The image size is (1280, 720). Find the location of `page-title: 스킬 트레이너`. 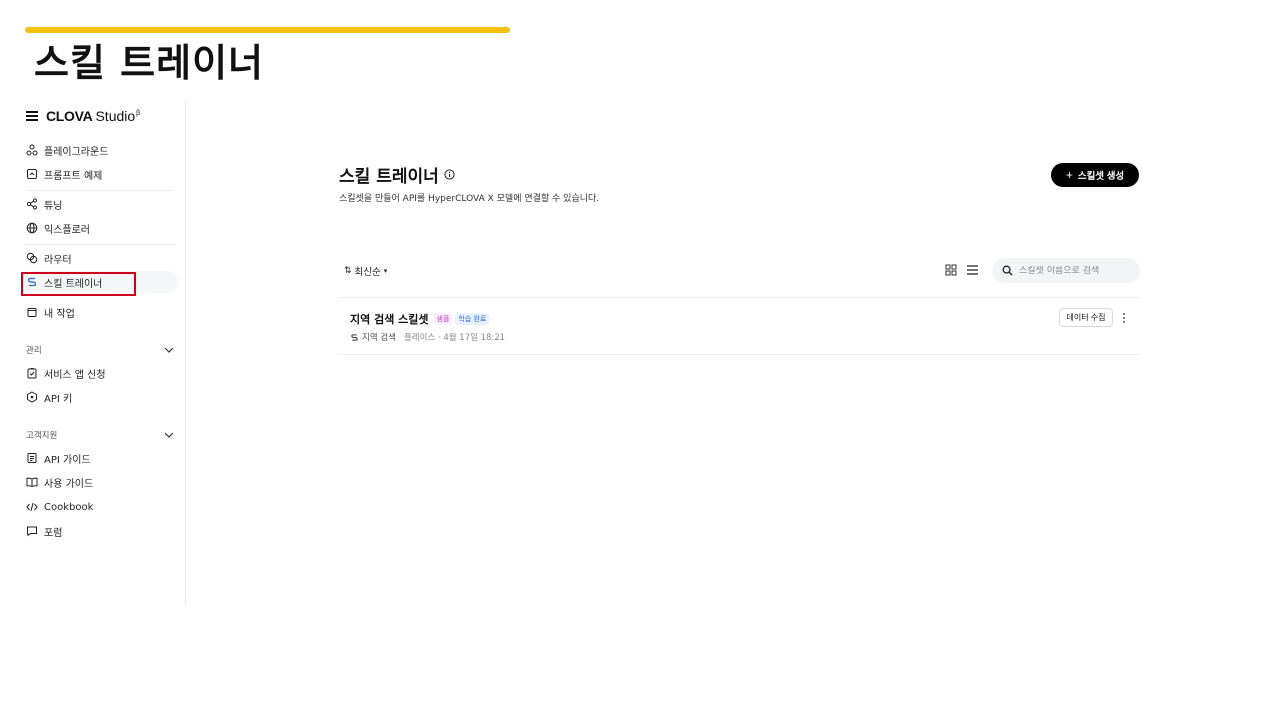

page-title: 스킬 트레이너 is located at coordinates (397, 174).